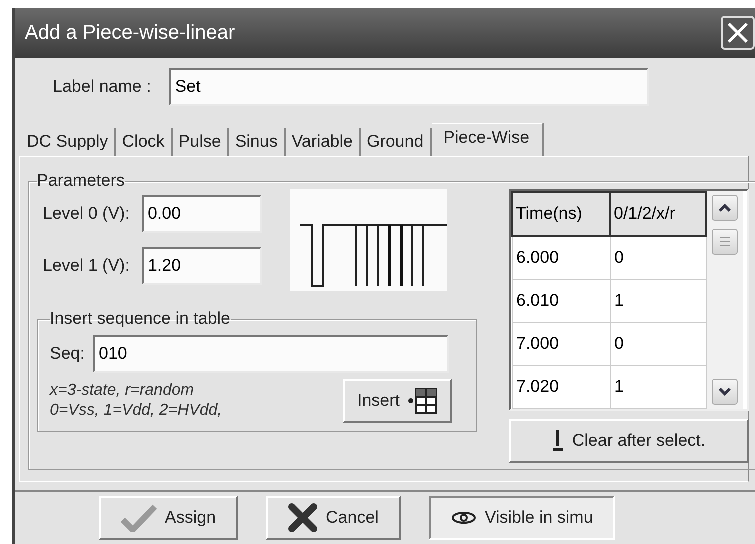 This screenshot has width=755, height=544. I want to click on close-button, so click(738, 33).